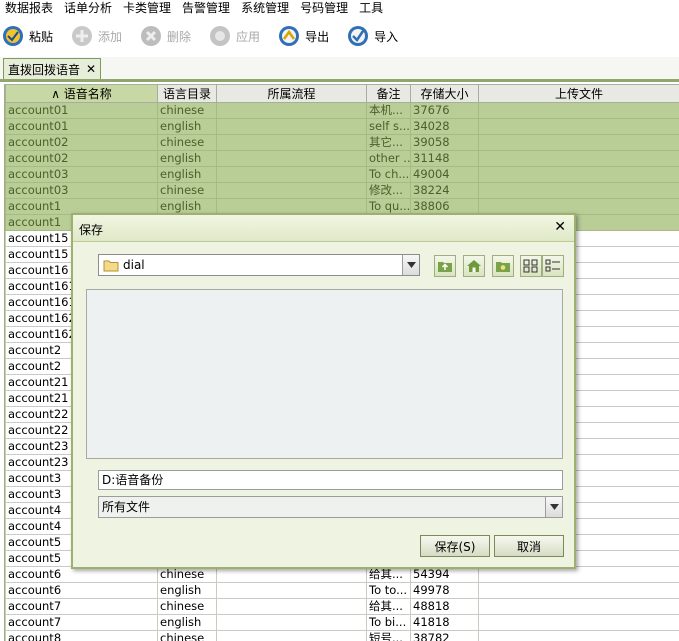 The image size is (679, 641). I want to click on dialog-title: 保存, so click(91, 230).